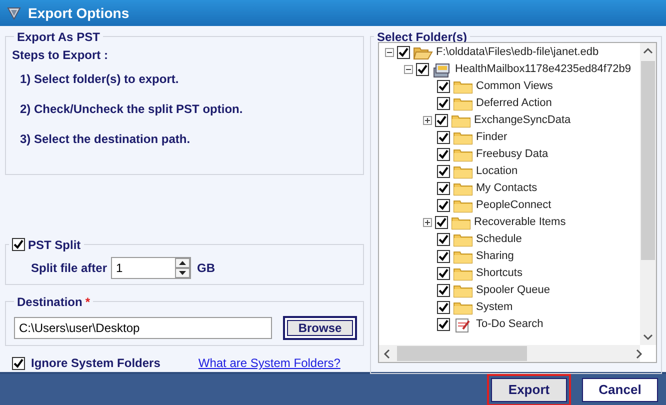 This screenshot has height=405, width=666. What do you see at coordinates (143, 328) in the screenshot?
I see `destination-field: C:\Users\user\Desktop` at bounding box center [143, 328].